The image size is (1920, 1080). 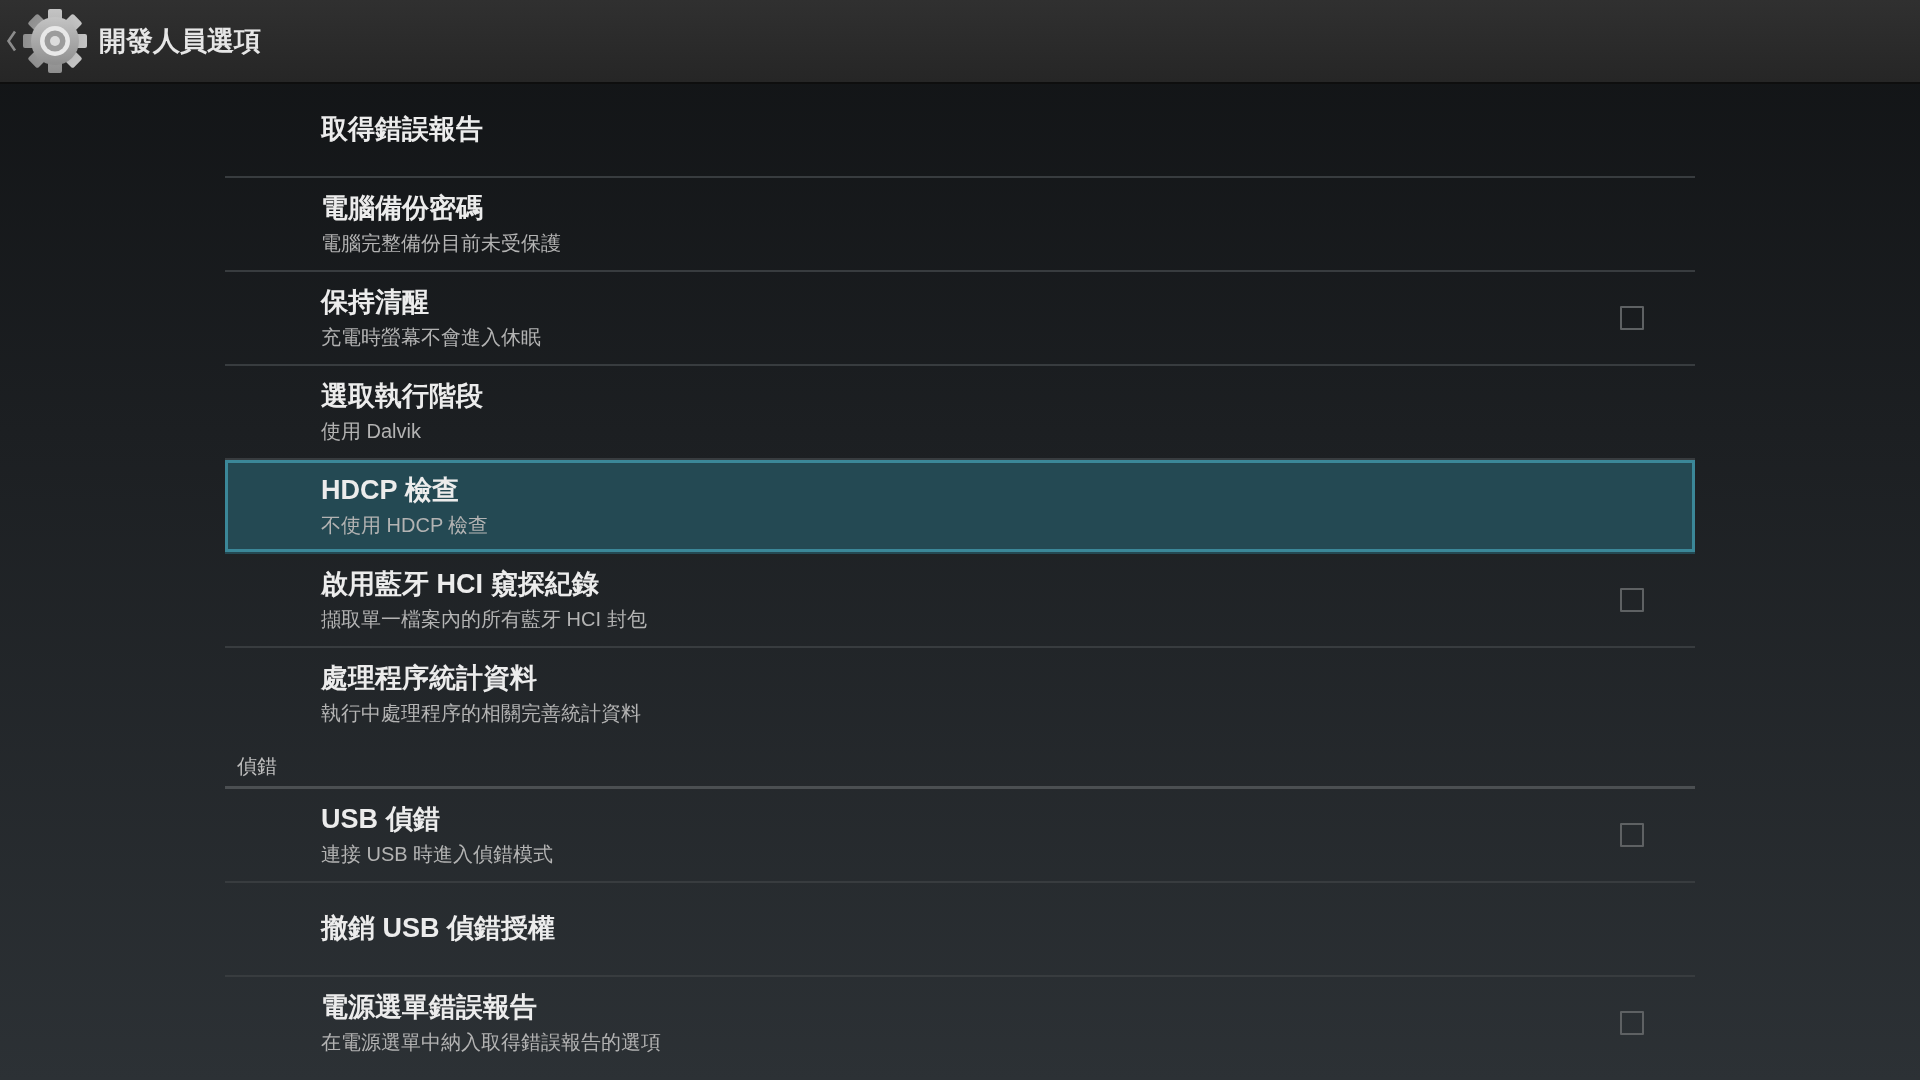 What do you see at coordinates (402, 130) in the screenshot?
I see `setting-title: 取得錯誤報告` at bounding box center [402, 130].